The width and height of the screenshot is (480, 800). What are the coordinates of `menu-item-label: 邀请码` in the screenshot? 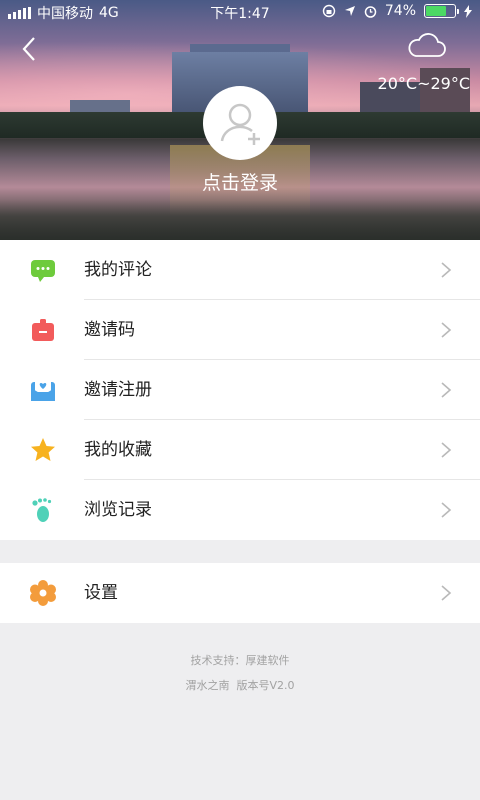 It's located at (109, 330).